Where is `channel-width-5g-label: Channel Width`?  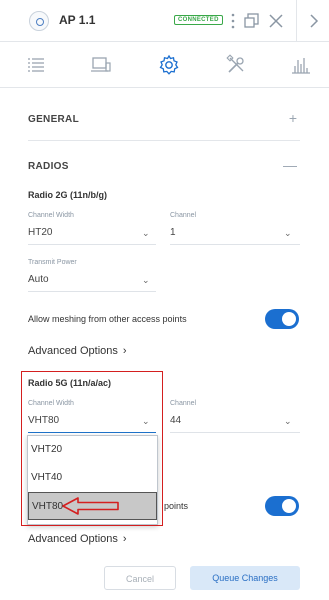
channel-width-5g-label: Channel Width is located at coordinates (51, 403).